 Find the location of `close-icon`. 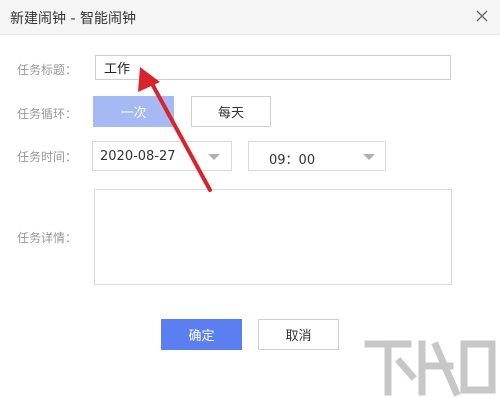

close-icon is located at coordinates (482, 16).